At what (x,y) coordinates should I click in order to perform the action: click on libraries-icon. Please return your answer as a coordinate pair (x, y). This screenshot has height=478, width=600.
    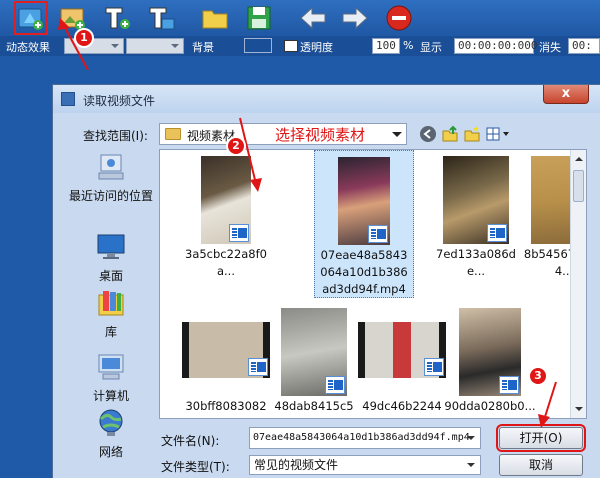
    Looking at the image, I should click on (111, 303).